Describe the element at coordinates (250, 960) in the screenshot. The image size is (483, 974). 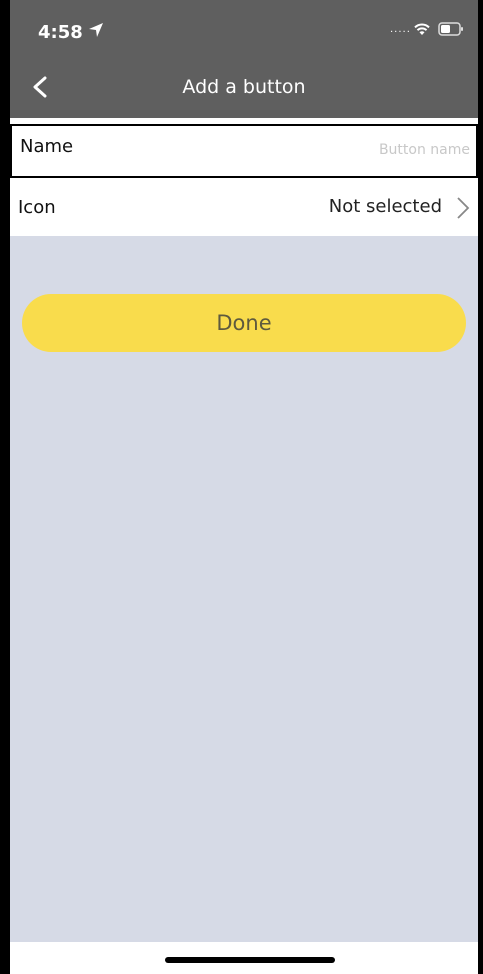
I see `home-indicator` at that location.